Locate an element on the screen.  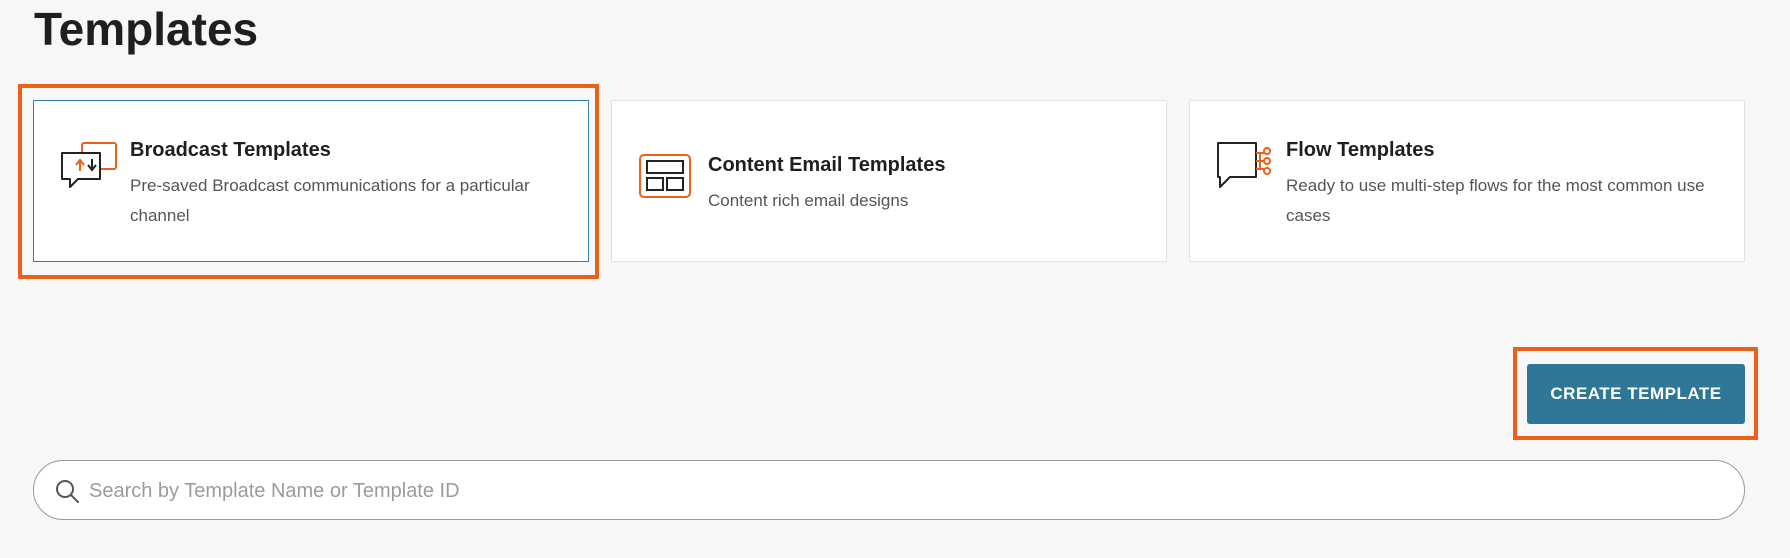
email-layout-icon is located at coordinates (665, 176).